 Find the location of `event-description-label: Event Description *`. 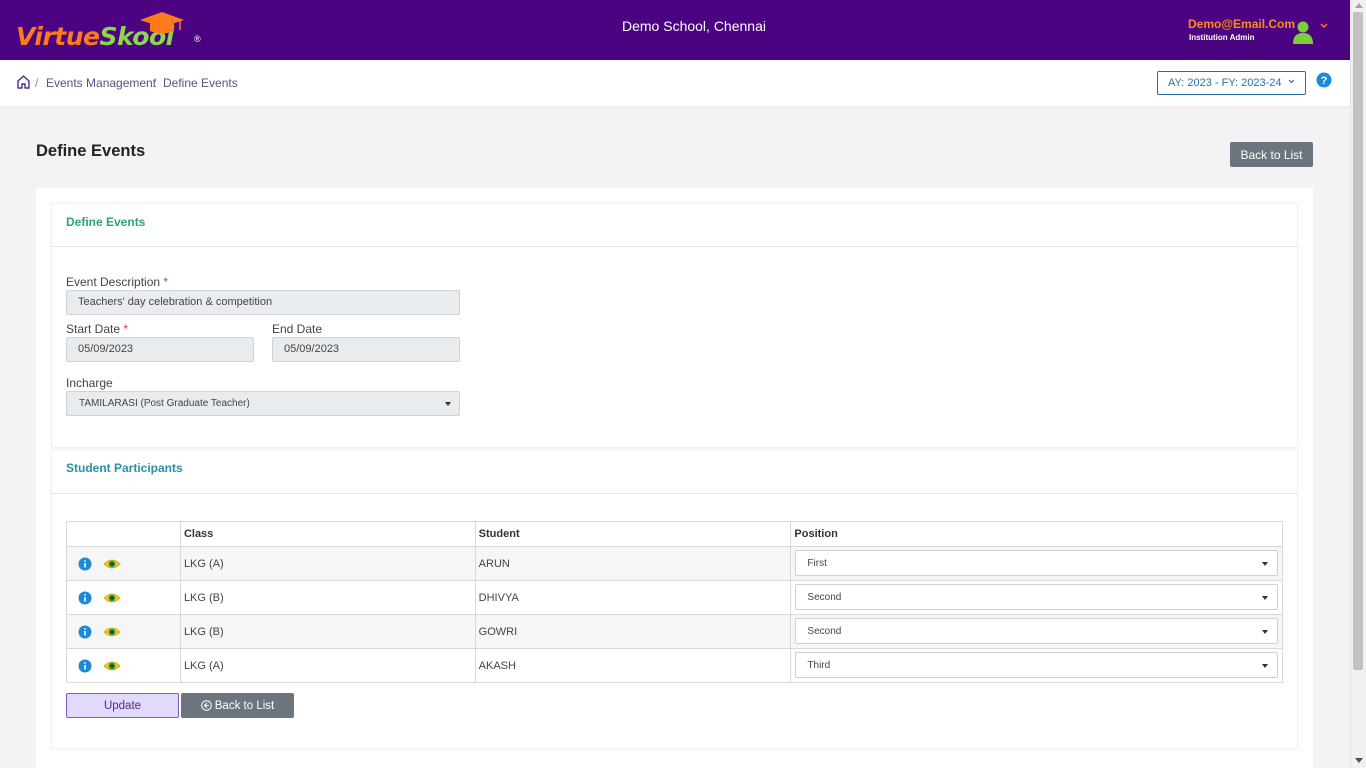

event-description-label: Event Description * is located at coordinates (117, 282).